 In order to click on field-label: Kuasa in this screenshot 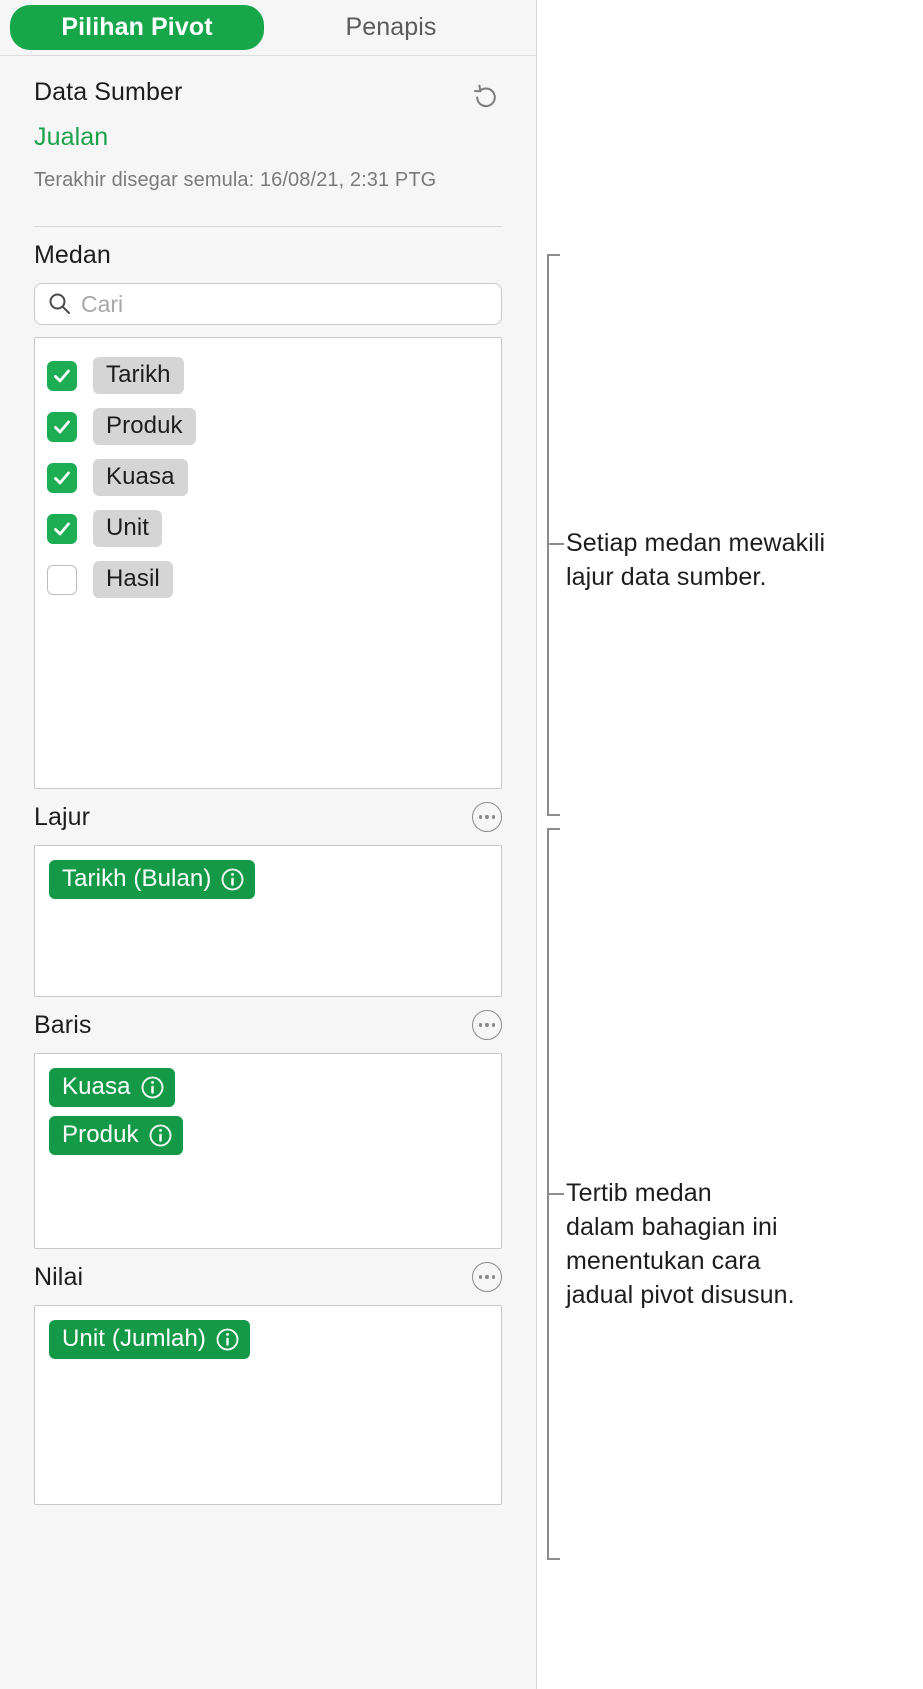, I will do `click(140, 477)`.